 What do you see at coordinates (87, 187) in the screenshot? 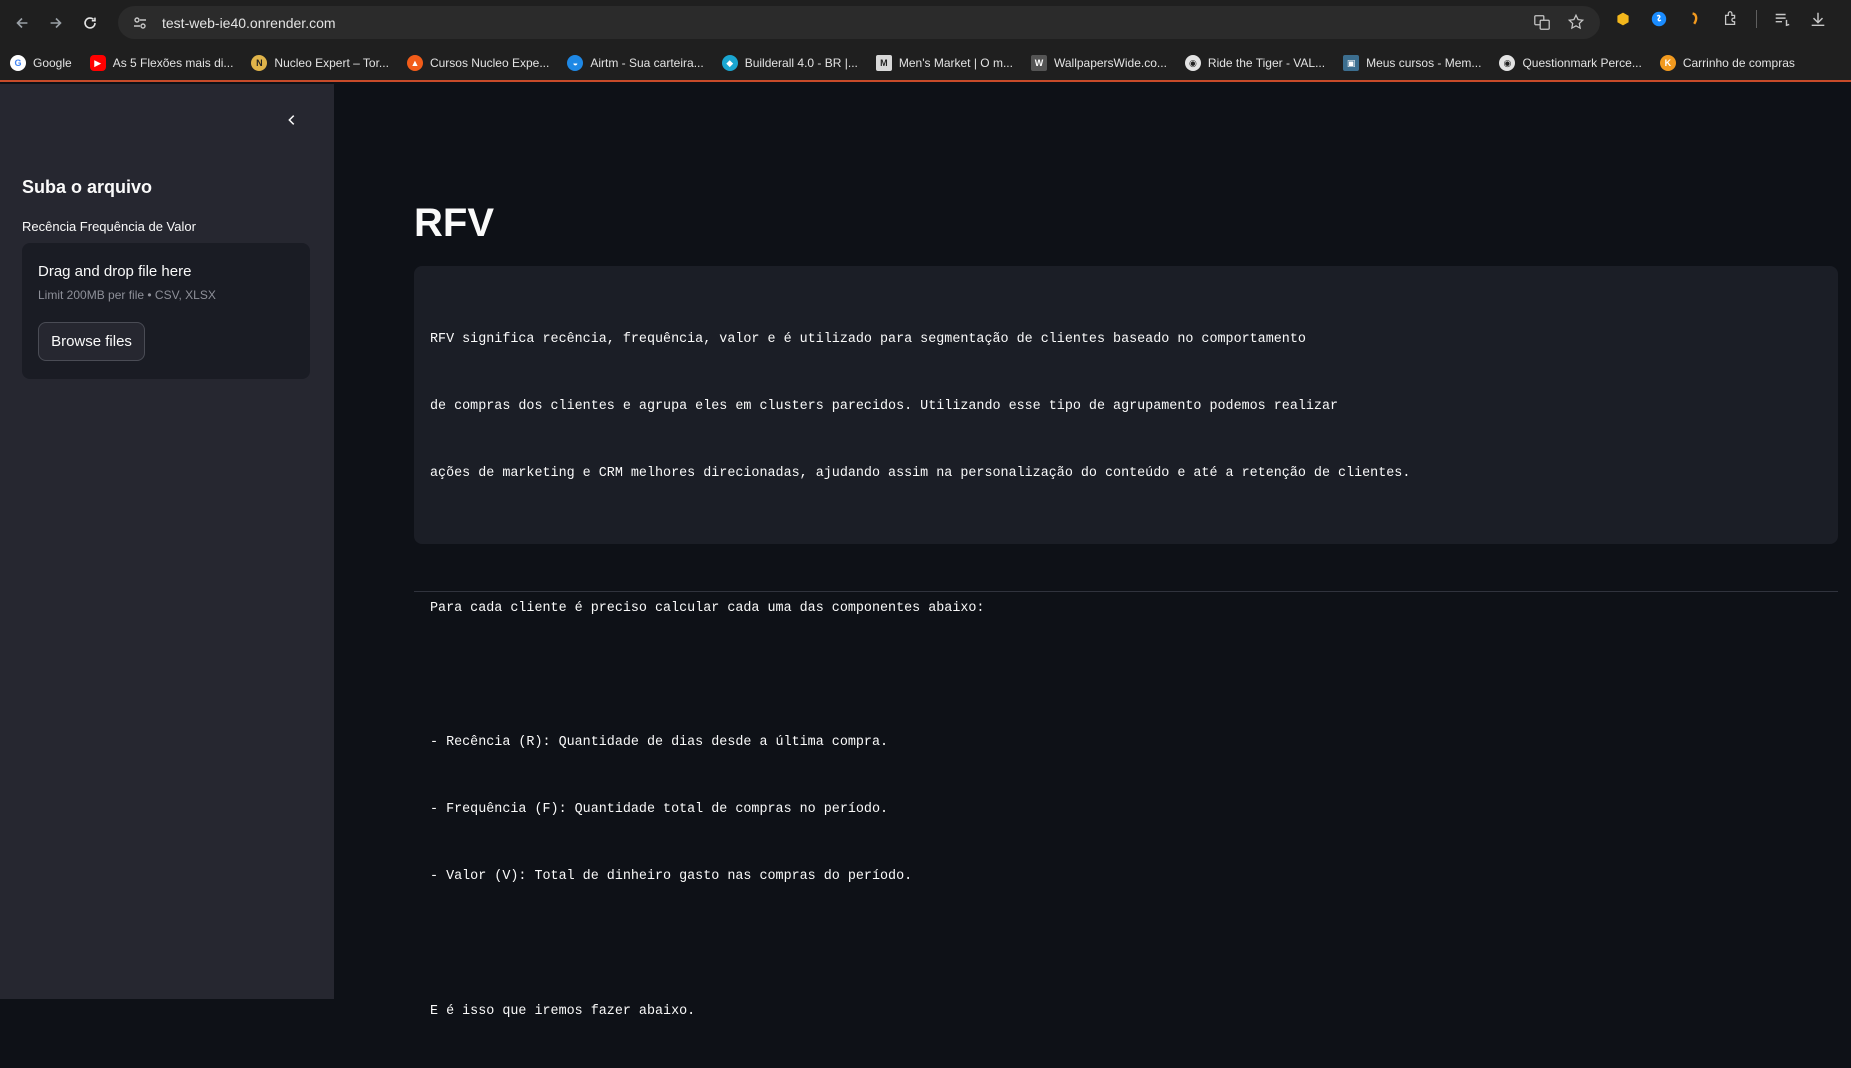
I see `sidebar-title: Suba o arquivo` at bounding box center [87, 187].